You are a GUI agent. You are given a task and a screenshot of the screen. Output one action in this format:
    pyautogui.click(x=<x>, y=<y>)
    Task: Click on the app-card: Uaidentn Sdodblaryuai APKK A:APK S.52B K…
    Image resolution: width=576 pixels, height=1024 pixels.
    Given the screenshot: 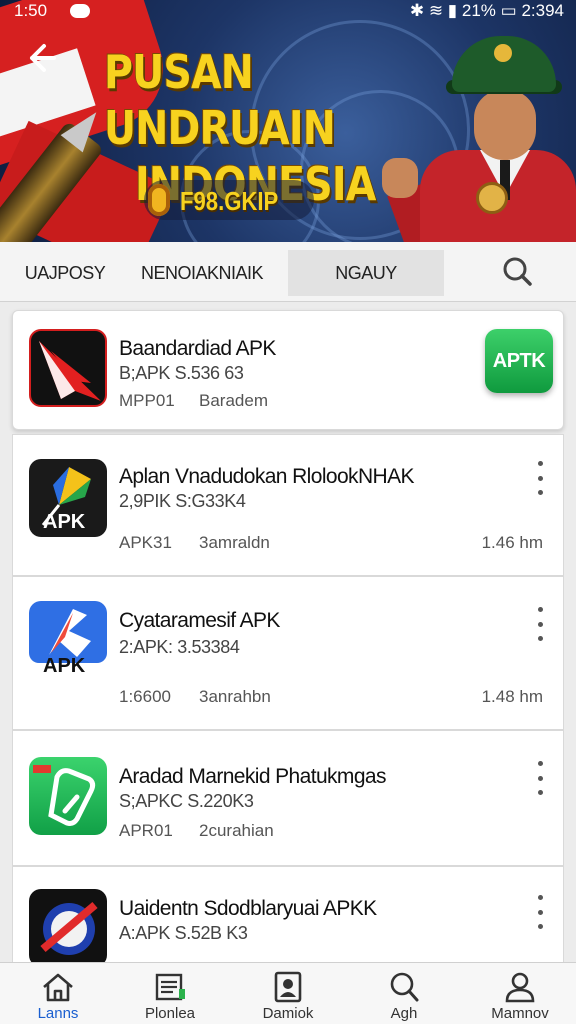 What is the action you would take?
    pyautogui.click(x=288, y=921)
    